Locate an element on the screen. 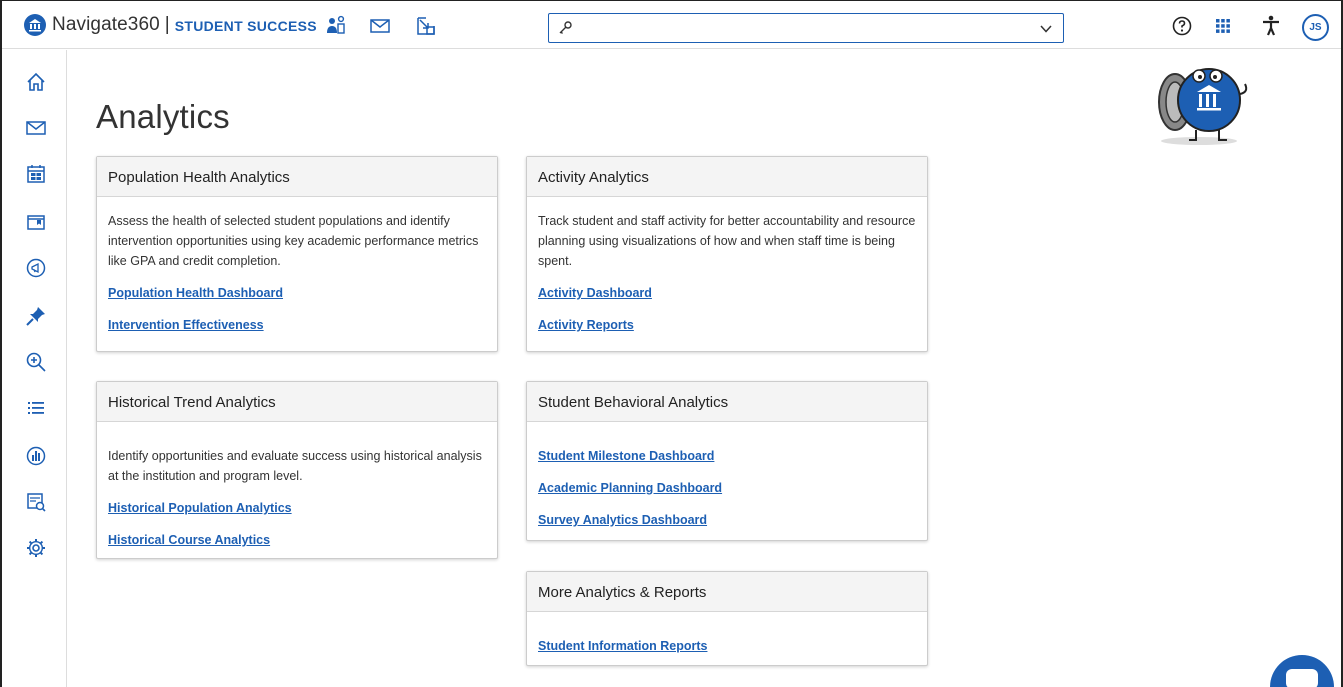 Image resolution: width=1343 pixels, height=687 pixels. sidebar-nav is located at coordinates (34, 368).